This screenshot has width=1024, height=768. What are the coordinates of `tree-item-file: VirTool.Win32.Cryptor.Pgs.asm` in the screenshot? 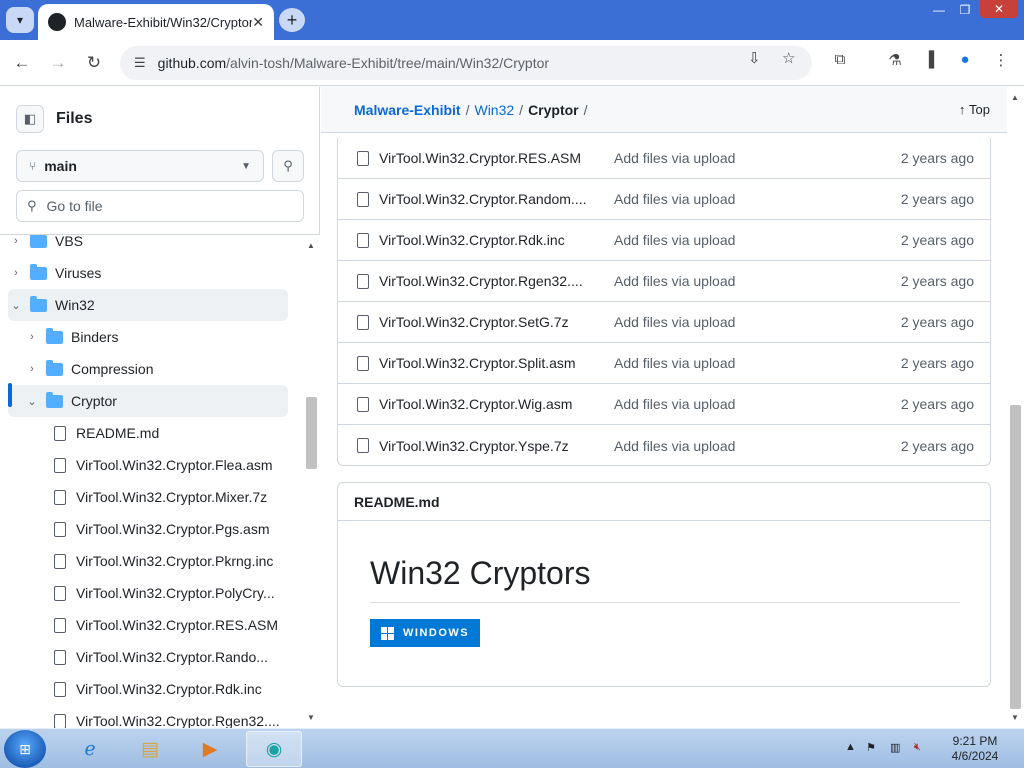 It's located at (148, 529).